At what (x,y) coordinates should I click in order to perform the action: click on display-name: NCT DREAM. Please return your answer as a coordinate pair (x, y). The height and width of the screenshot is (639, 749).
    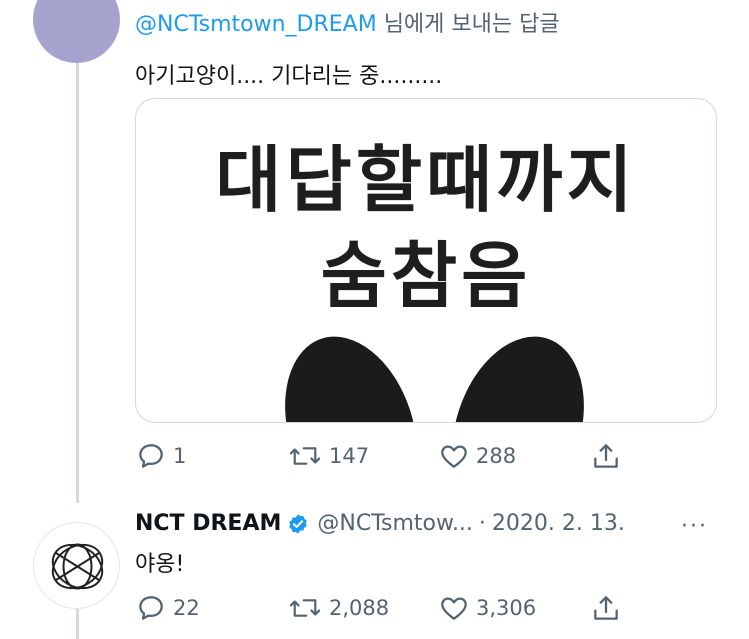
    Looking at the image, I should click on (208, 523).